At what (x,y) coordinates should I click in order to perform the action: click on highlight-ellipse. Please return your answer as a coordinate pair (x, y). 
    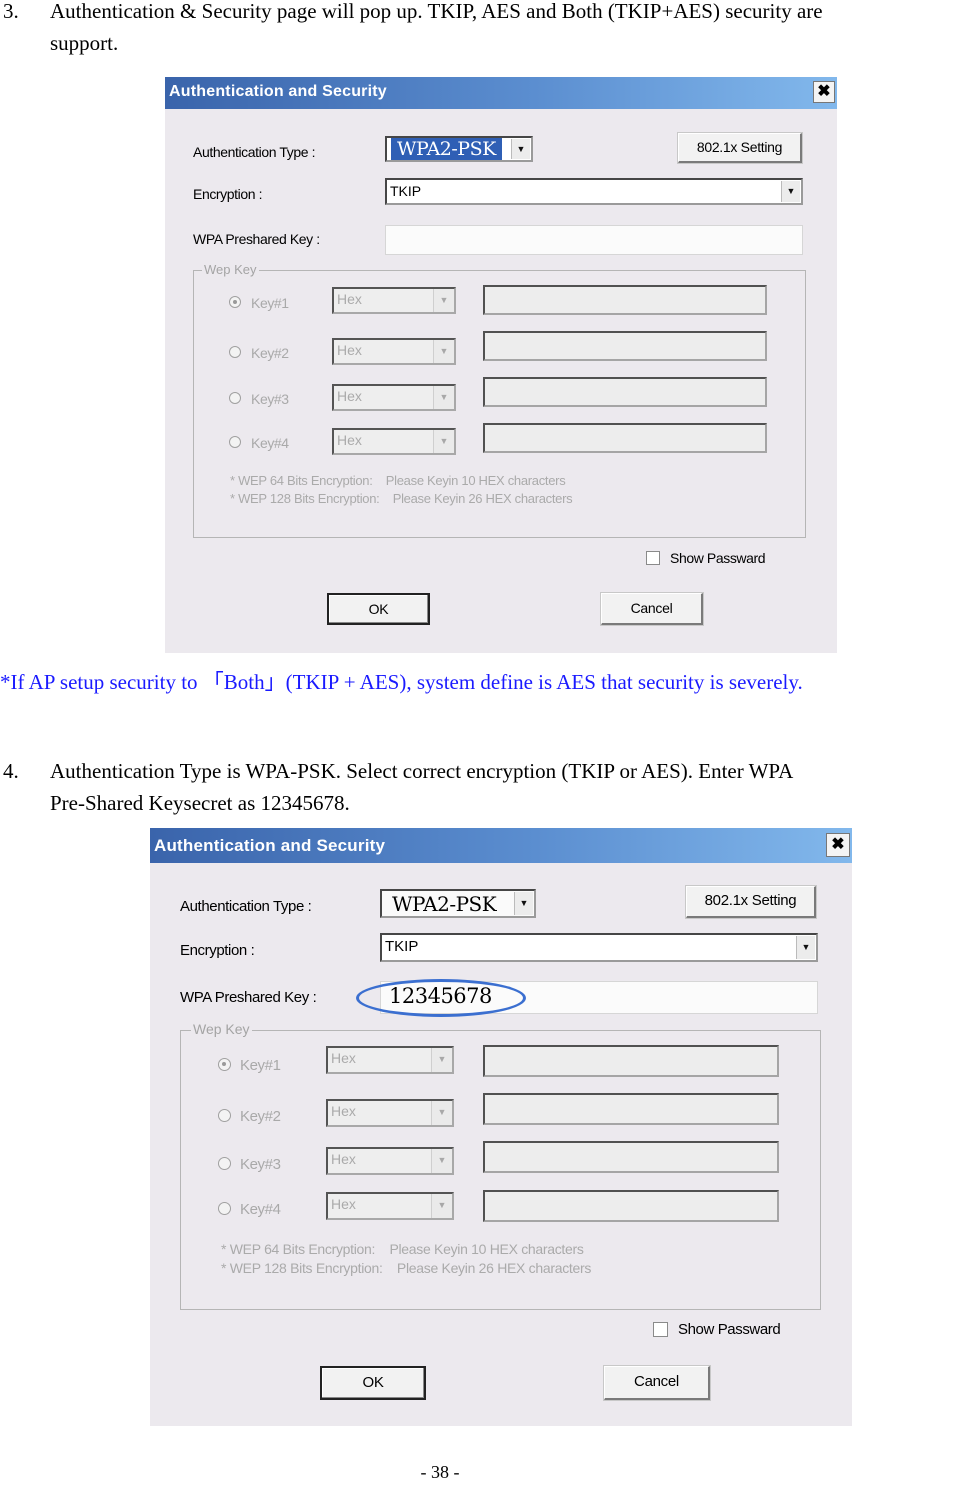
    Looking at the image, I should click on (441, 998).